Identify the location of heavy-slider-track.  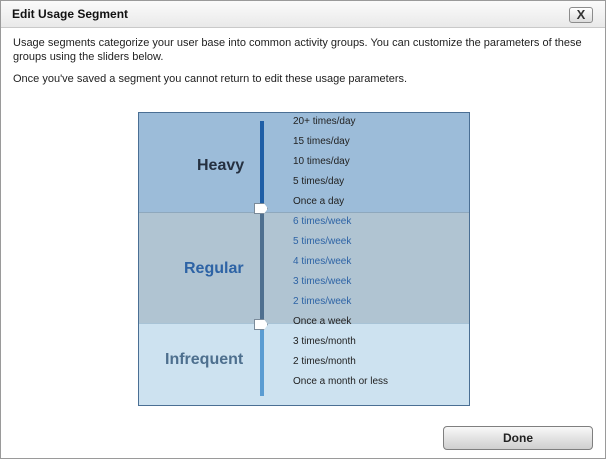
(262, 165).